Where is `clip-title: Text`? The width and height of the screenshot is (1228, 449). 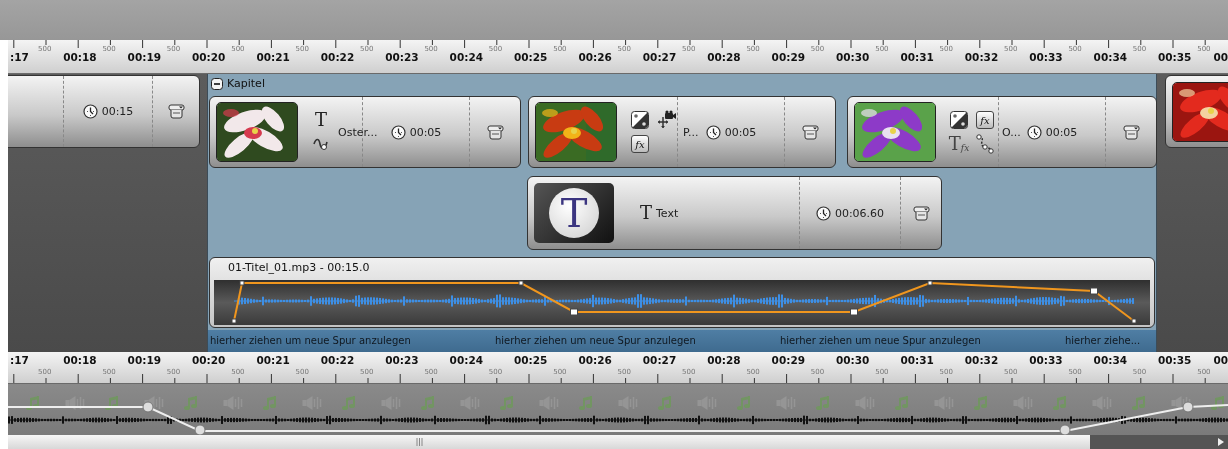 clip-title: Text is located at coordinates (667, 213).